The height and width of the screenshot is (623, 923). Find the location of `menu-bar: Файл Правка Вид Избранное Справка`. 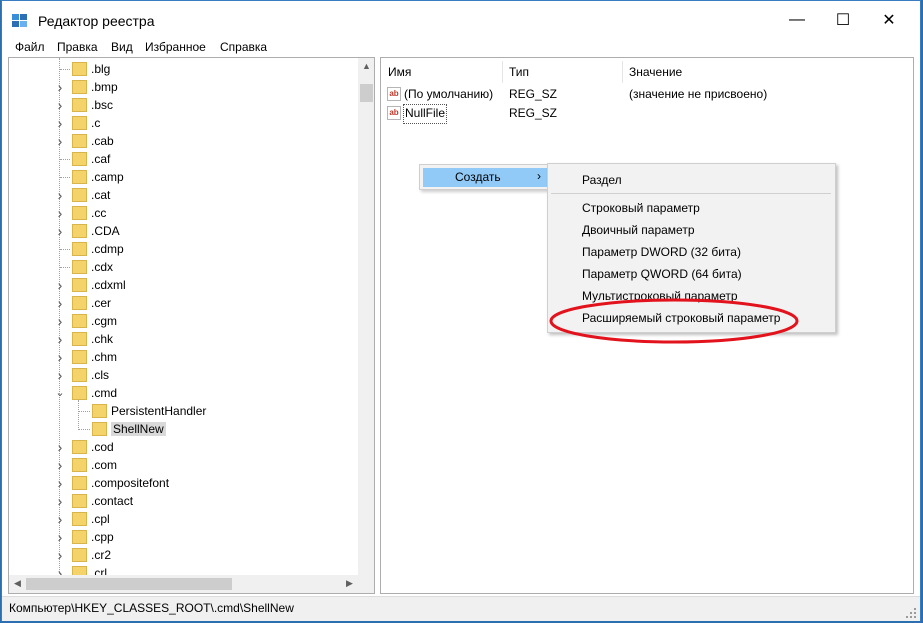

menu-bar: Файл Правка Вид Избранное Справка is located at coordinates (461, 48).